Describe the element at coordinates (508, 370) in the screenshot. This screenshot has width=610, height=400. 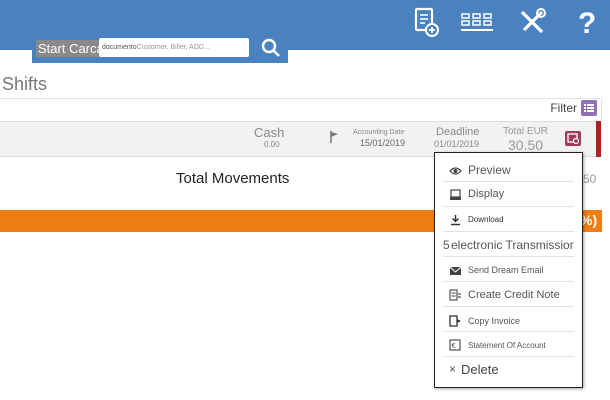
I see `menu-item-delete: × Delete` at that location.